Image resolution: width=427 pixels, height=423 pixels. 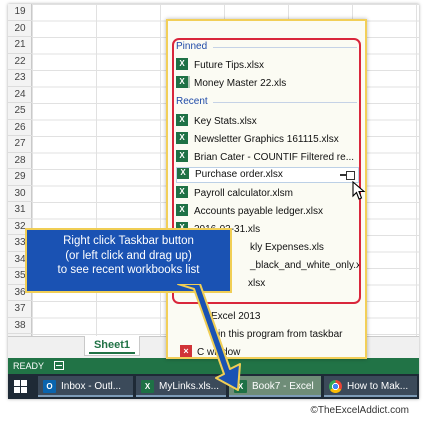 What do you see at coordinates (192, 46) in the screenshot?
I see `pinned-heading: Pinned` at bounding box center [192, 46].